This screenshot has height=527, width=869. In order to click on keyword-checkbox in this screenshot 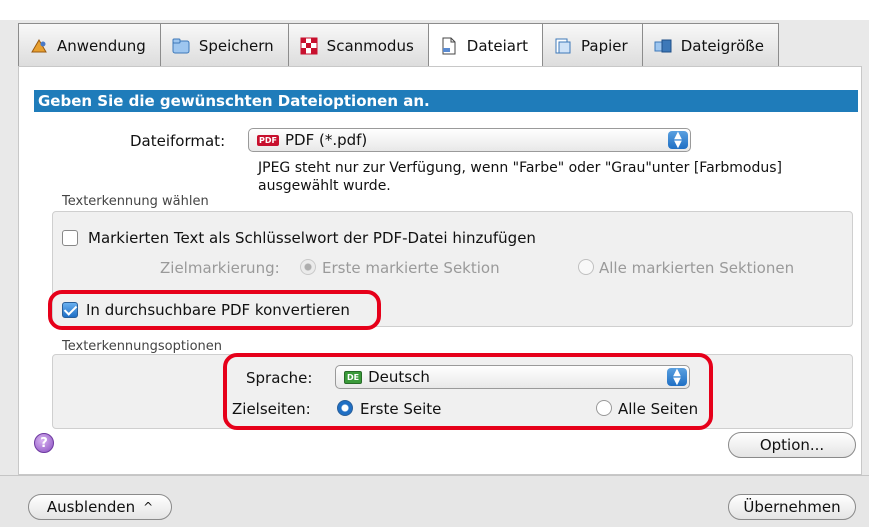, I will do `click(70, 238)`.